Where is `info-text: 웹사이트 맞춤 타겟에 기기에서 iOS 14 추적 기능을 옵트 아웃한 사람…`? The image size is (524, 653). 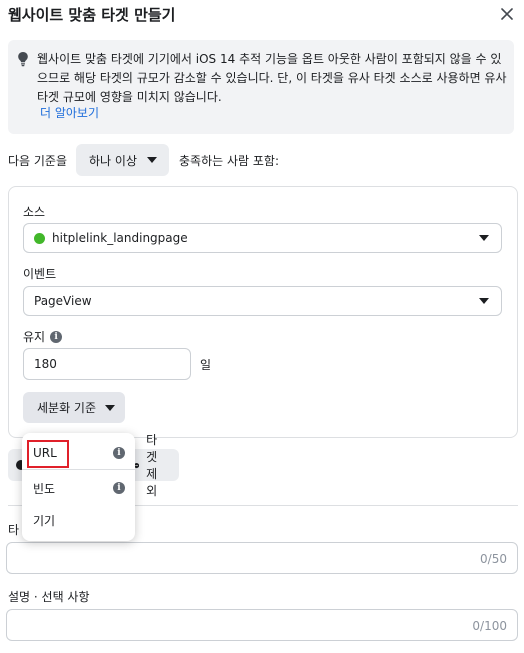
info-text: 웹사이트 맞춤 타겟에 기기에서 iOS 14 추적 기능을 옵트 아웃한 사람… is located at coordinates (272, 78).